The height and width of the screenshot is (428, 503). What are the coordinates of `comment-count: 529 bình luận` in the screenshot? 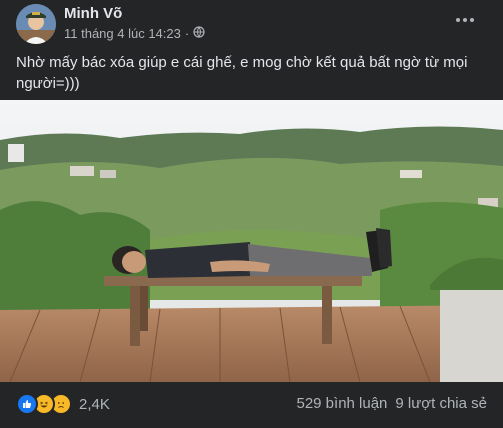 It's located at (341, 403).